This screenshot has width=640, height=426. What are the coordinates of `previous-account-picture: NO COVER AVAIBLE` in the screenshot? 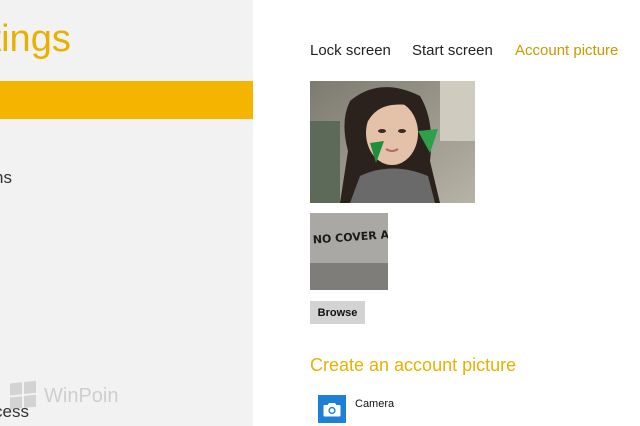 It's located at (349, 251).